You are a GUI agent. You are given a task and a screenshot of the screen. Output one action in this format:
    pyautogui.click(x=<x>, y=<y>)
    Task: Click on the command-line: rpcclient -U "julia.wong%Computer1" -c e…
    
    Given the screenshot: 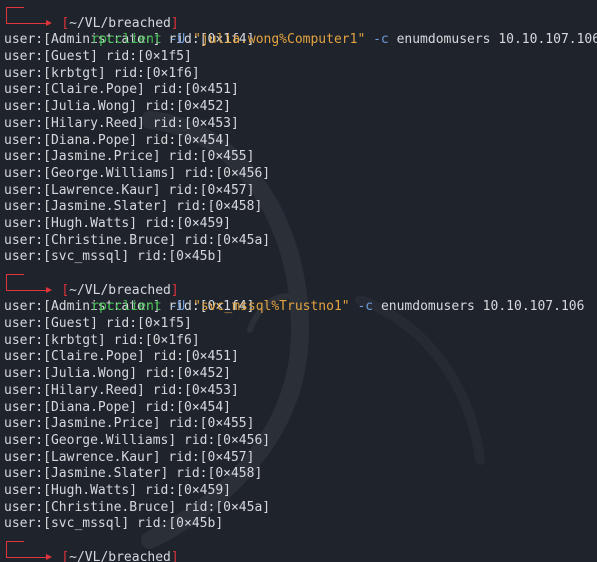 What is the action you would take?
    pyautogui.click(x=300, y=30)
    